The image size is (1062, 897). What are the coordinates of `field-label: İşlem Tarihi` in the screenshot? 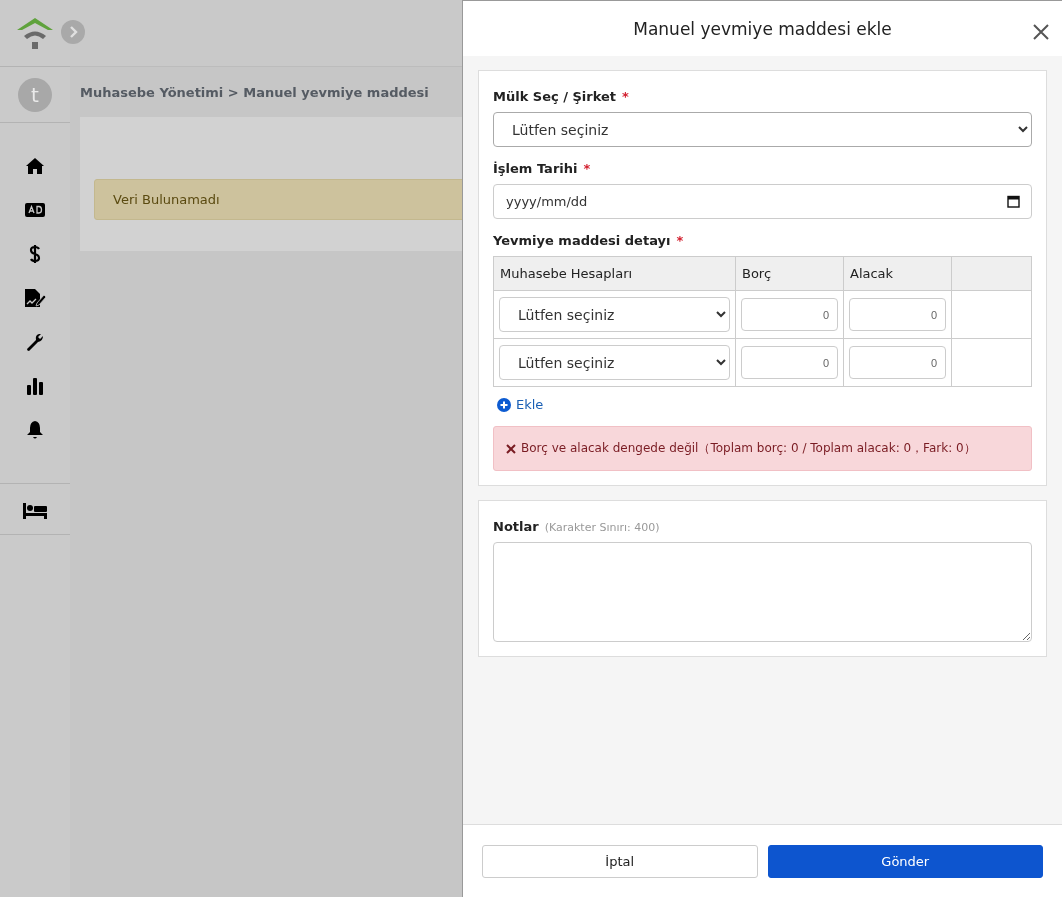 It's located at (535, 168).